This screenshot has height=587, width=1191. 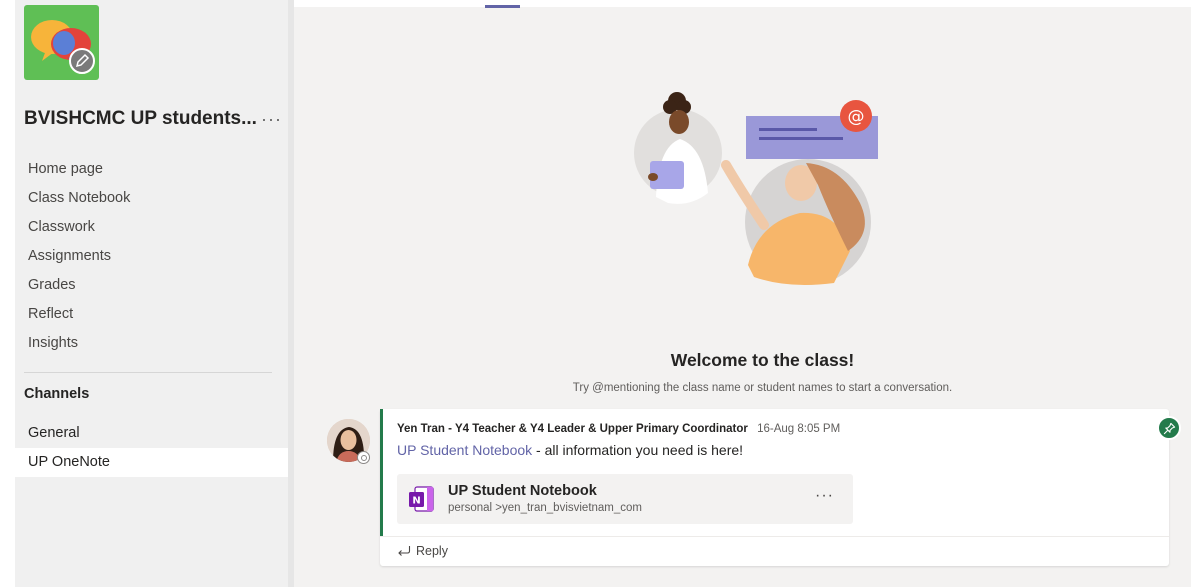 I want to click on team-avatar, so click(x=61, y=42).